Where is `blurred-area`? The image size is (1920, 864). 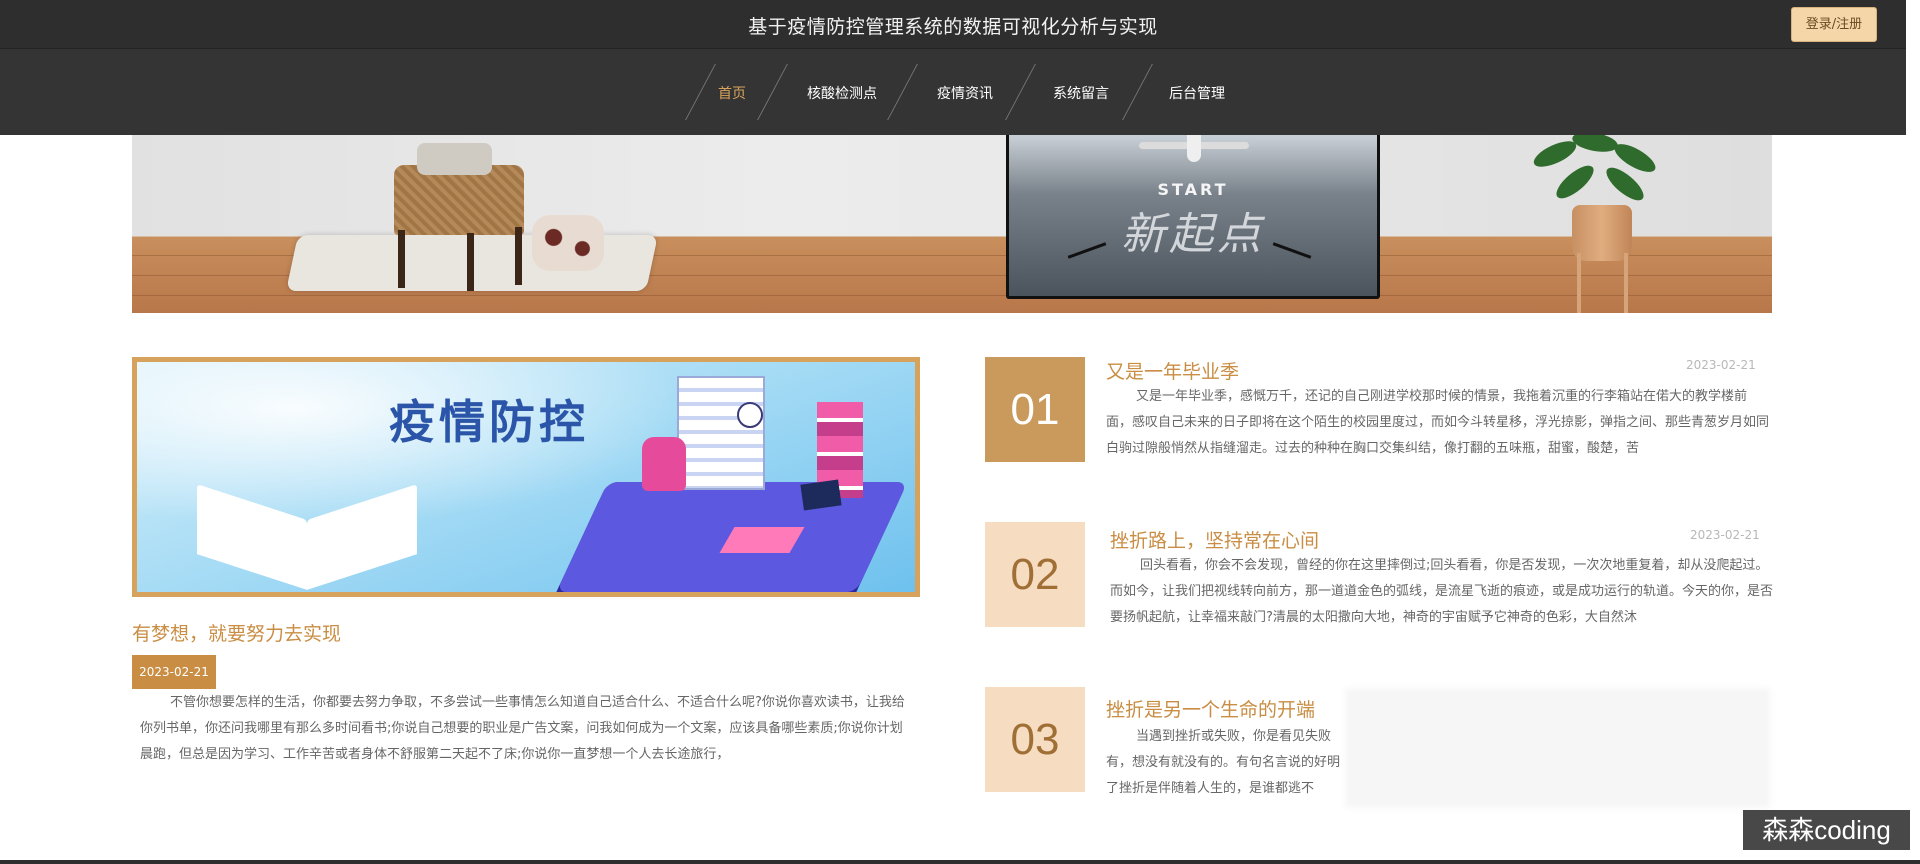 blurred-area is located at coordinates (1557, 748).